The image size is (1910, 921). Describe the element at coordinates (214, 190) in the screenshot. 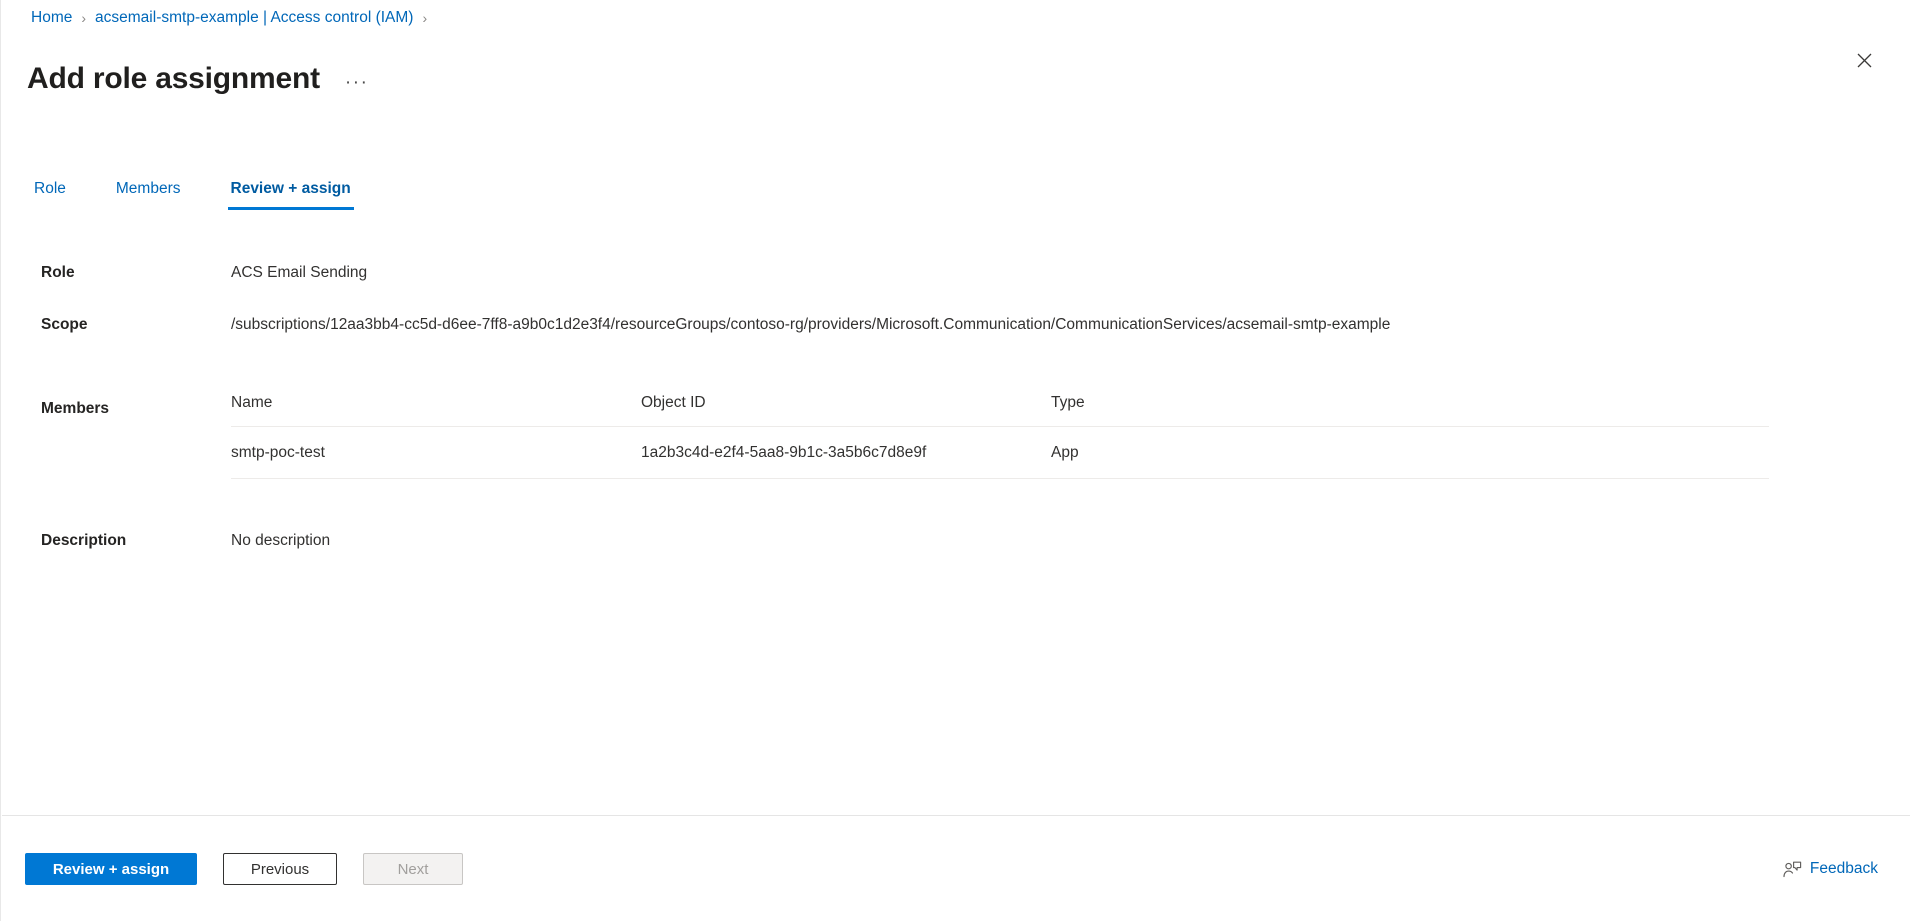

I see `wizard-tabs: Role Members Review + assign` at that location.